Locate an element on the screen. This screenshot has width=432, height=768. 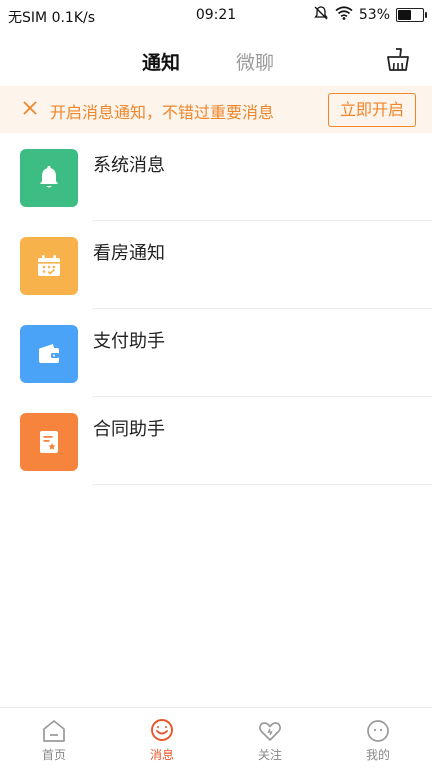
wifi-icon is located at coordinates (344, 15).